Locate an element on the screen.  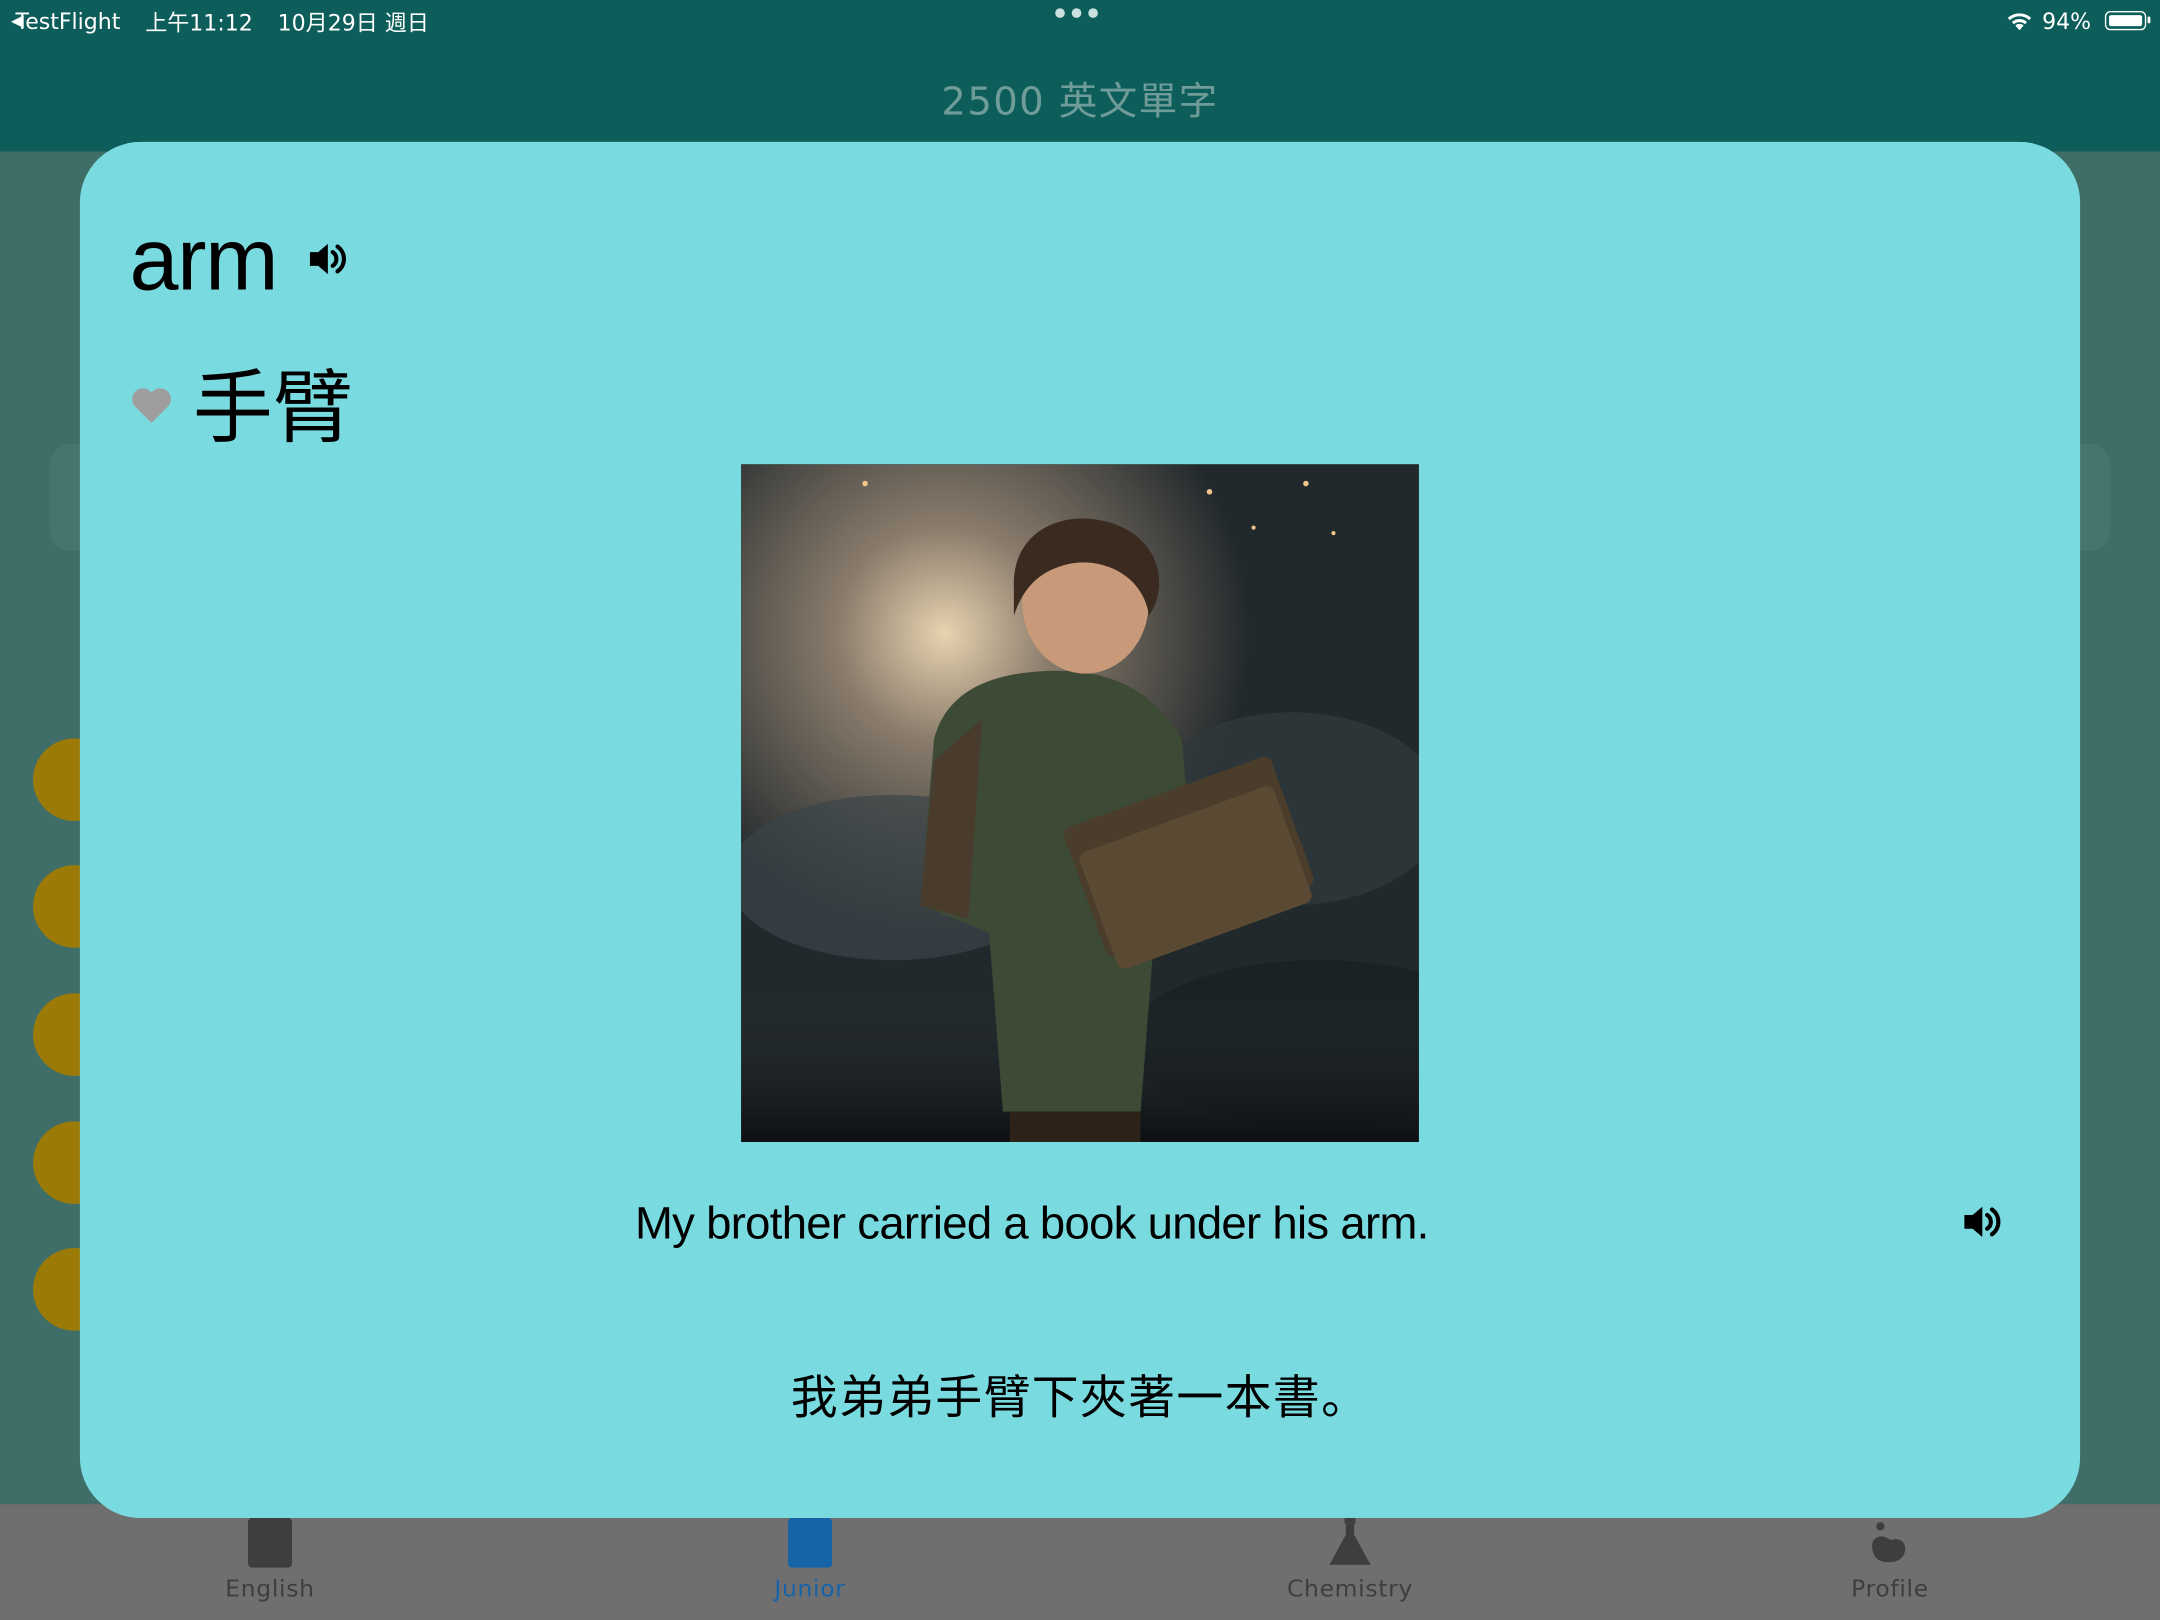
heart-icon is located at coordinates (151, 408).